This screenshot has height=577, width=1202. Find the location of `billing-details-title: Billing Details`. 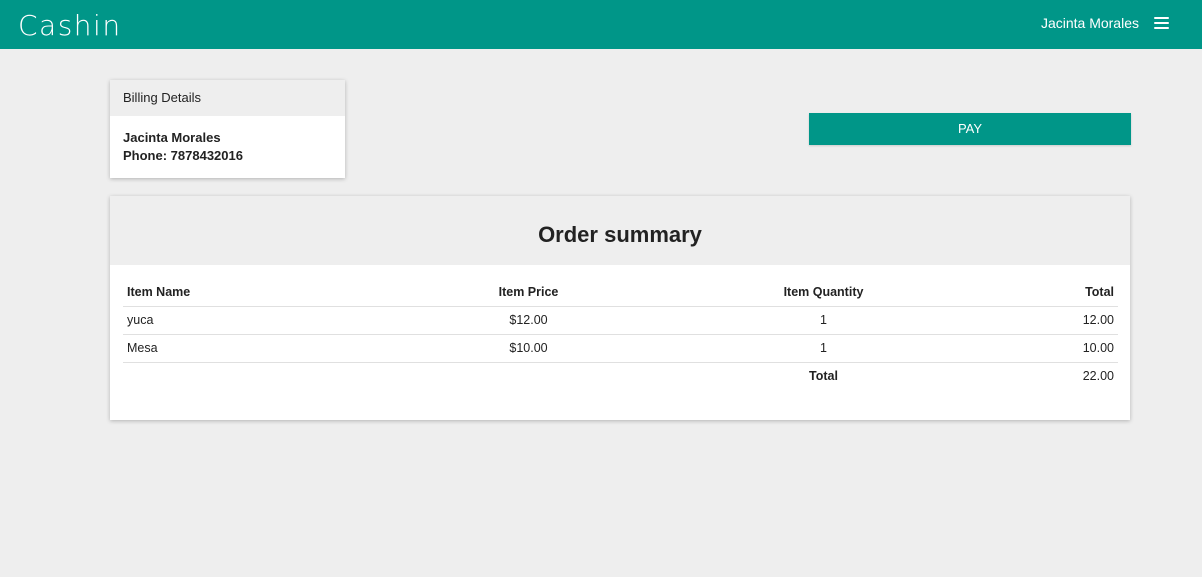

billing-details-title: Billing Details is located at coordinates (227, 98).